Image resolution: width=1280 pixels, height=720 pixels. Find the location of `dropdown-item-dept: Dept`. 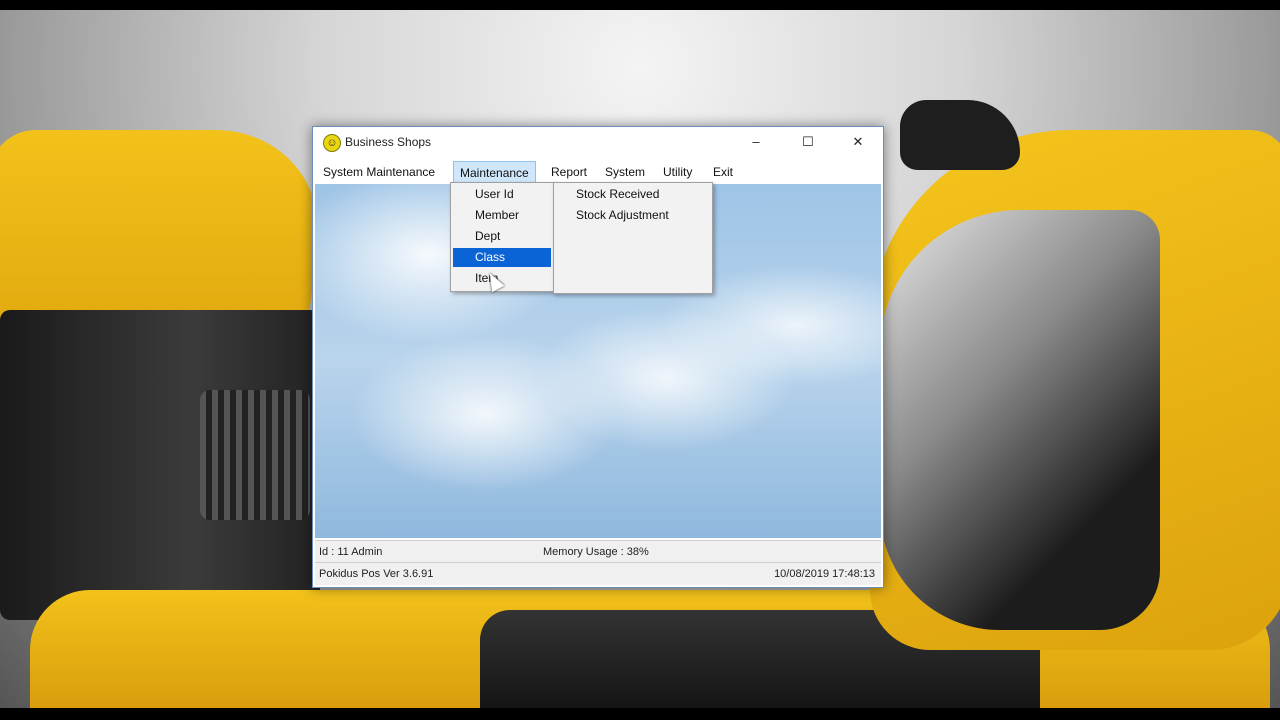

dropdown-item-dept: Dept is located at coordinates (502, 236).